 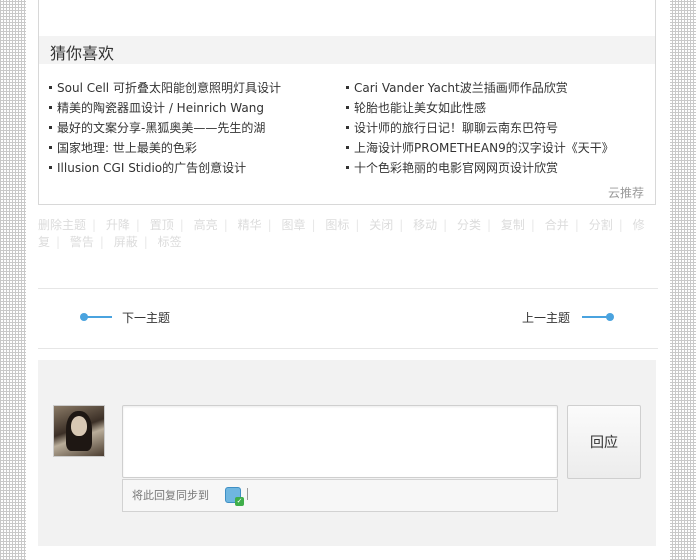 I want to click on qzone-sync-icon: ✓, so click(x=234, y=496).